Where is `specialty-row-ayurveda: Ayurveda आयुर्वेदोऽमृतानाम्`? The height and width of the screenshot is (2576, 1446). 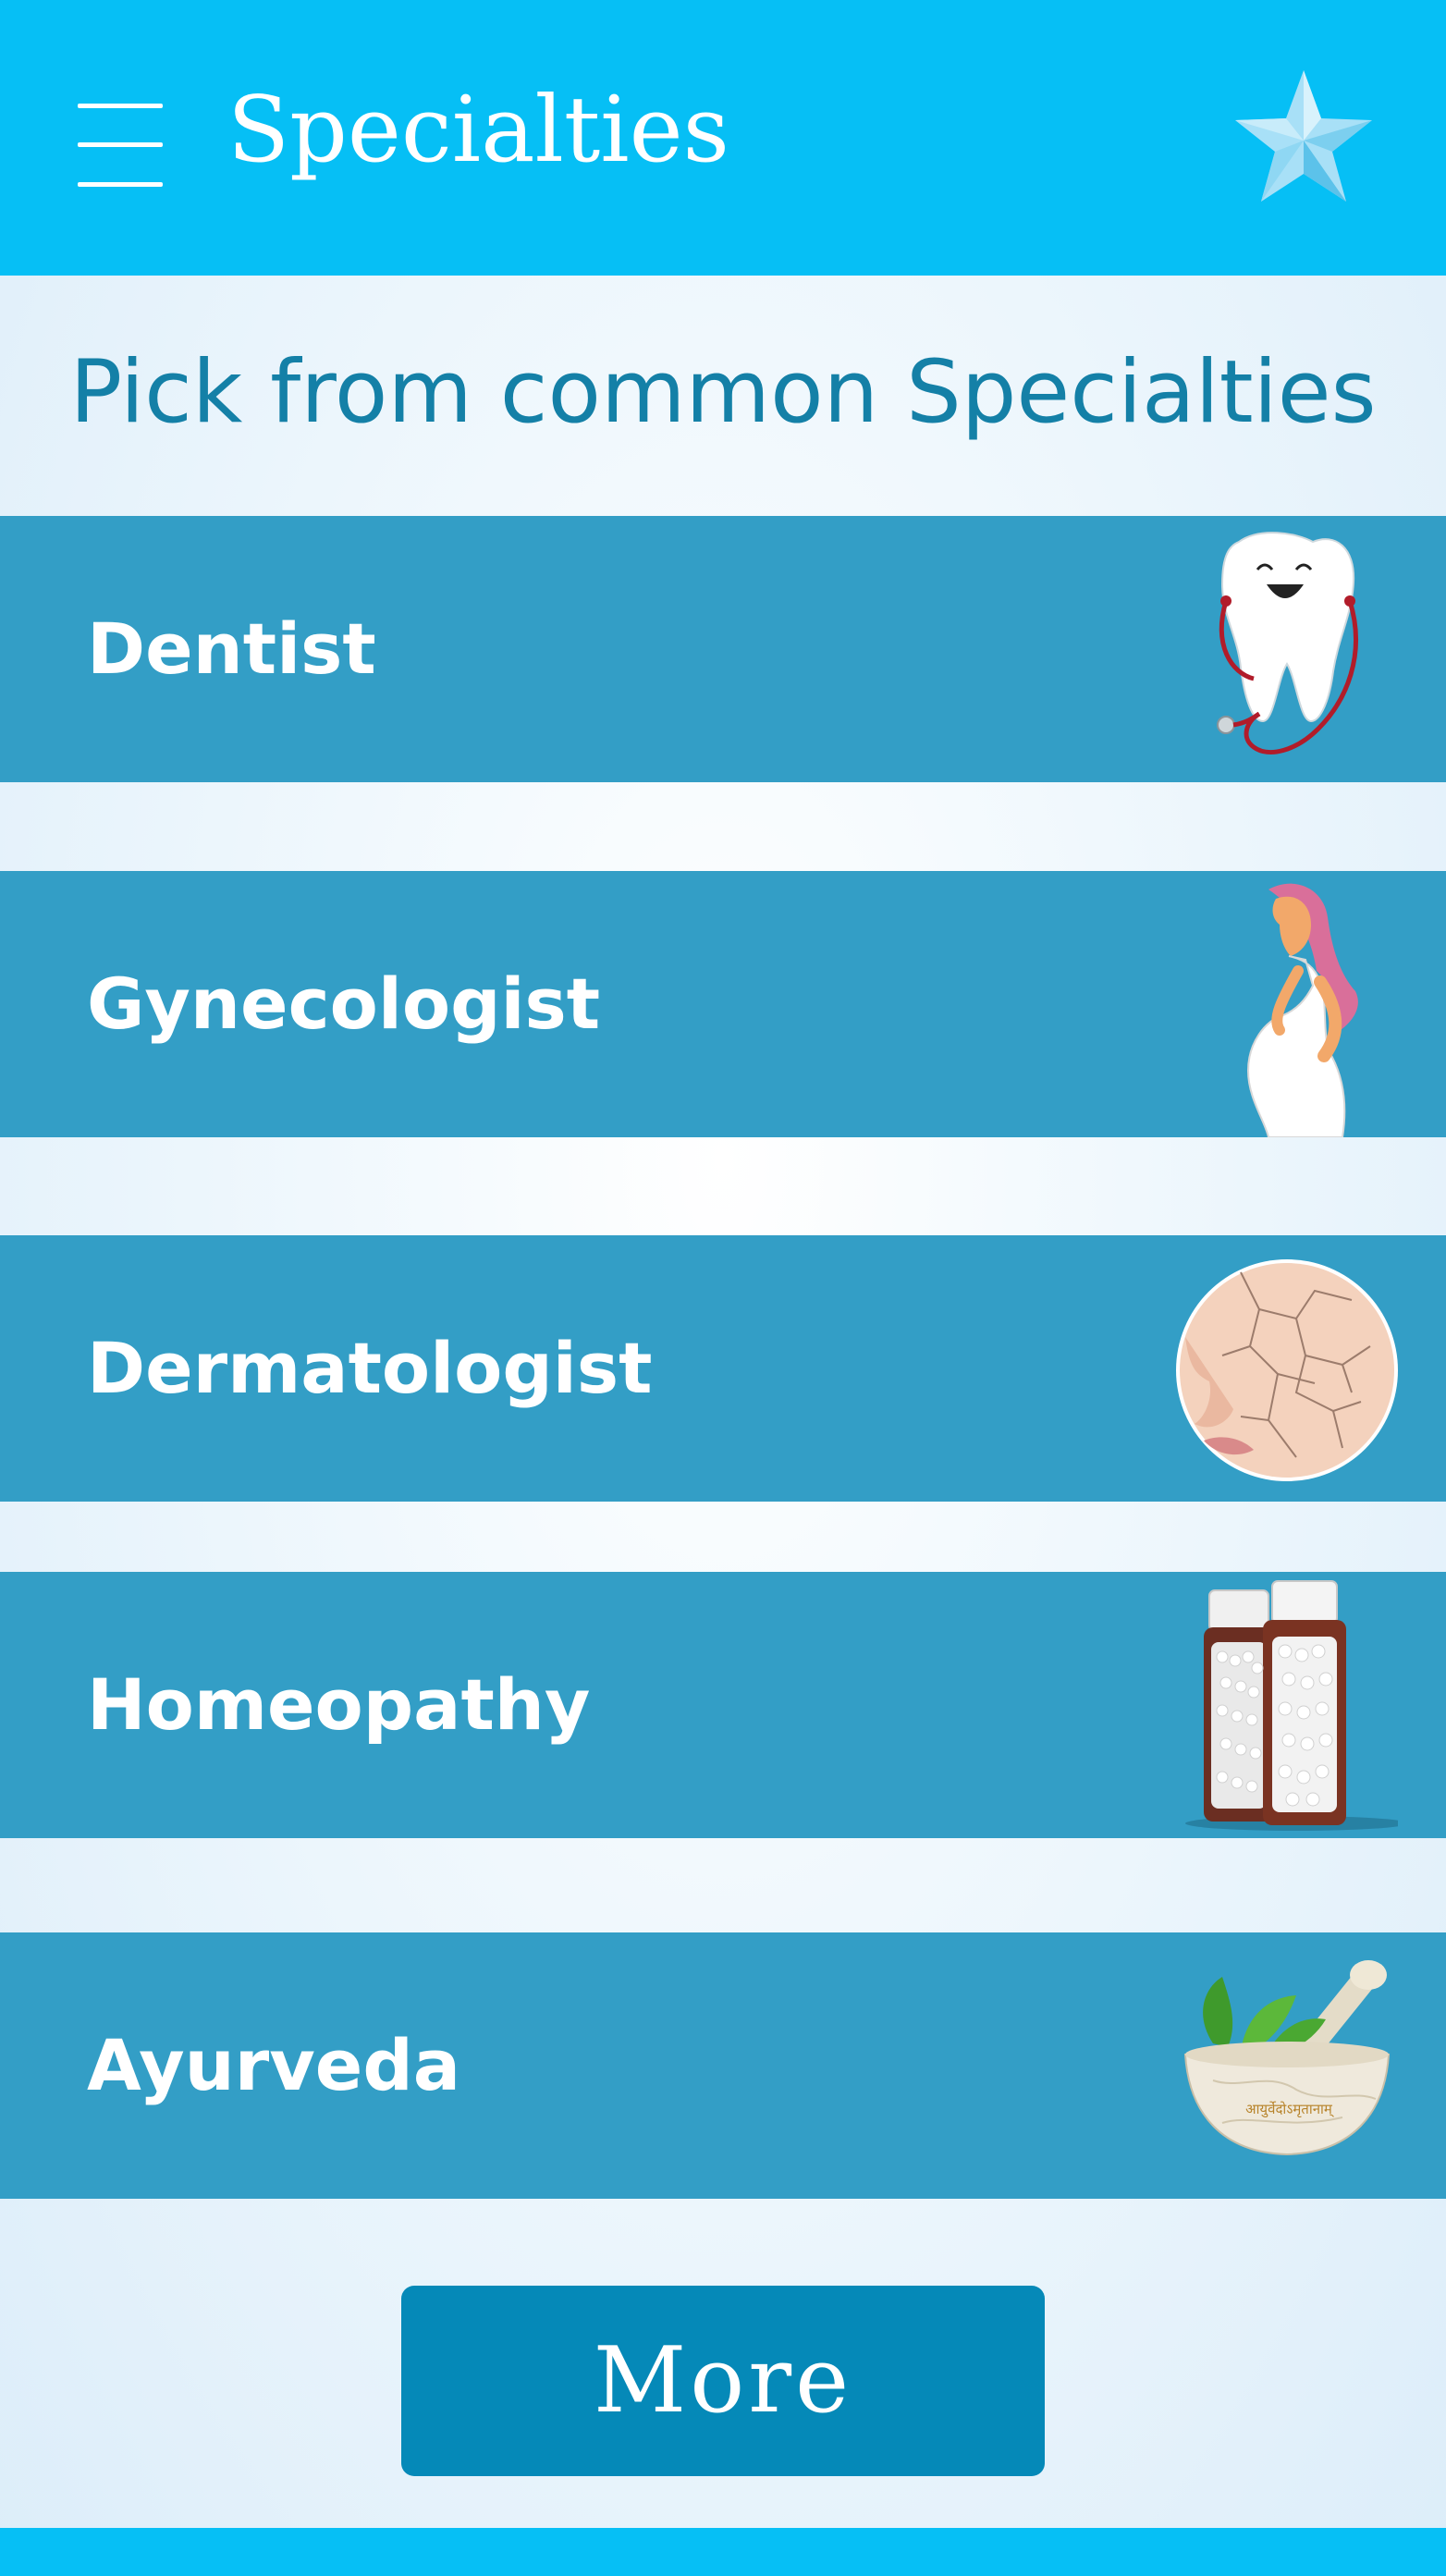 specialty-row-ayurveda: Ayurveda आयुर्वेदोऽमृतानाम् is located at coordinates (723, 2065).